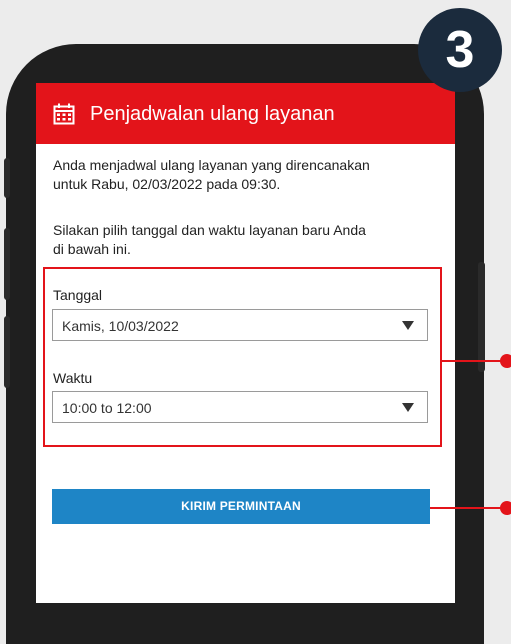  Describe the element at coordinates (505, 361) in the screenshot. I see `callout-dot-form` at that location.